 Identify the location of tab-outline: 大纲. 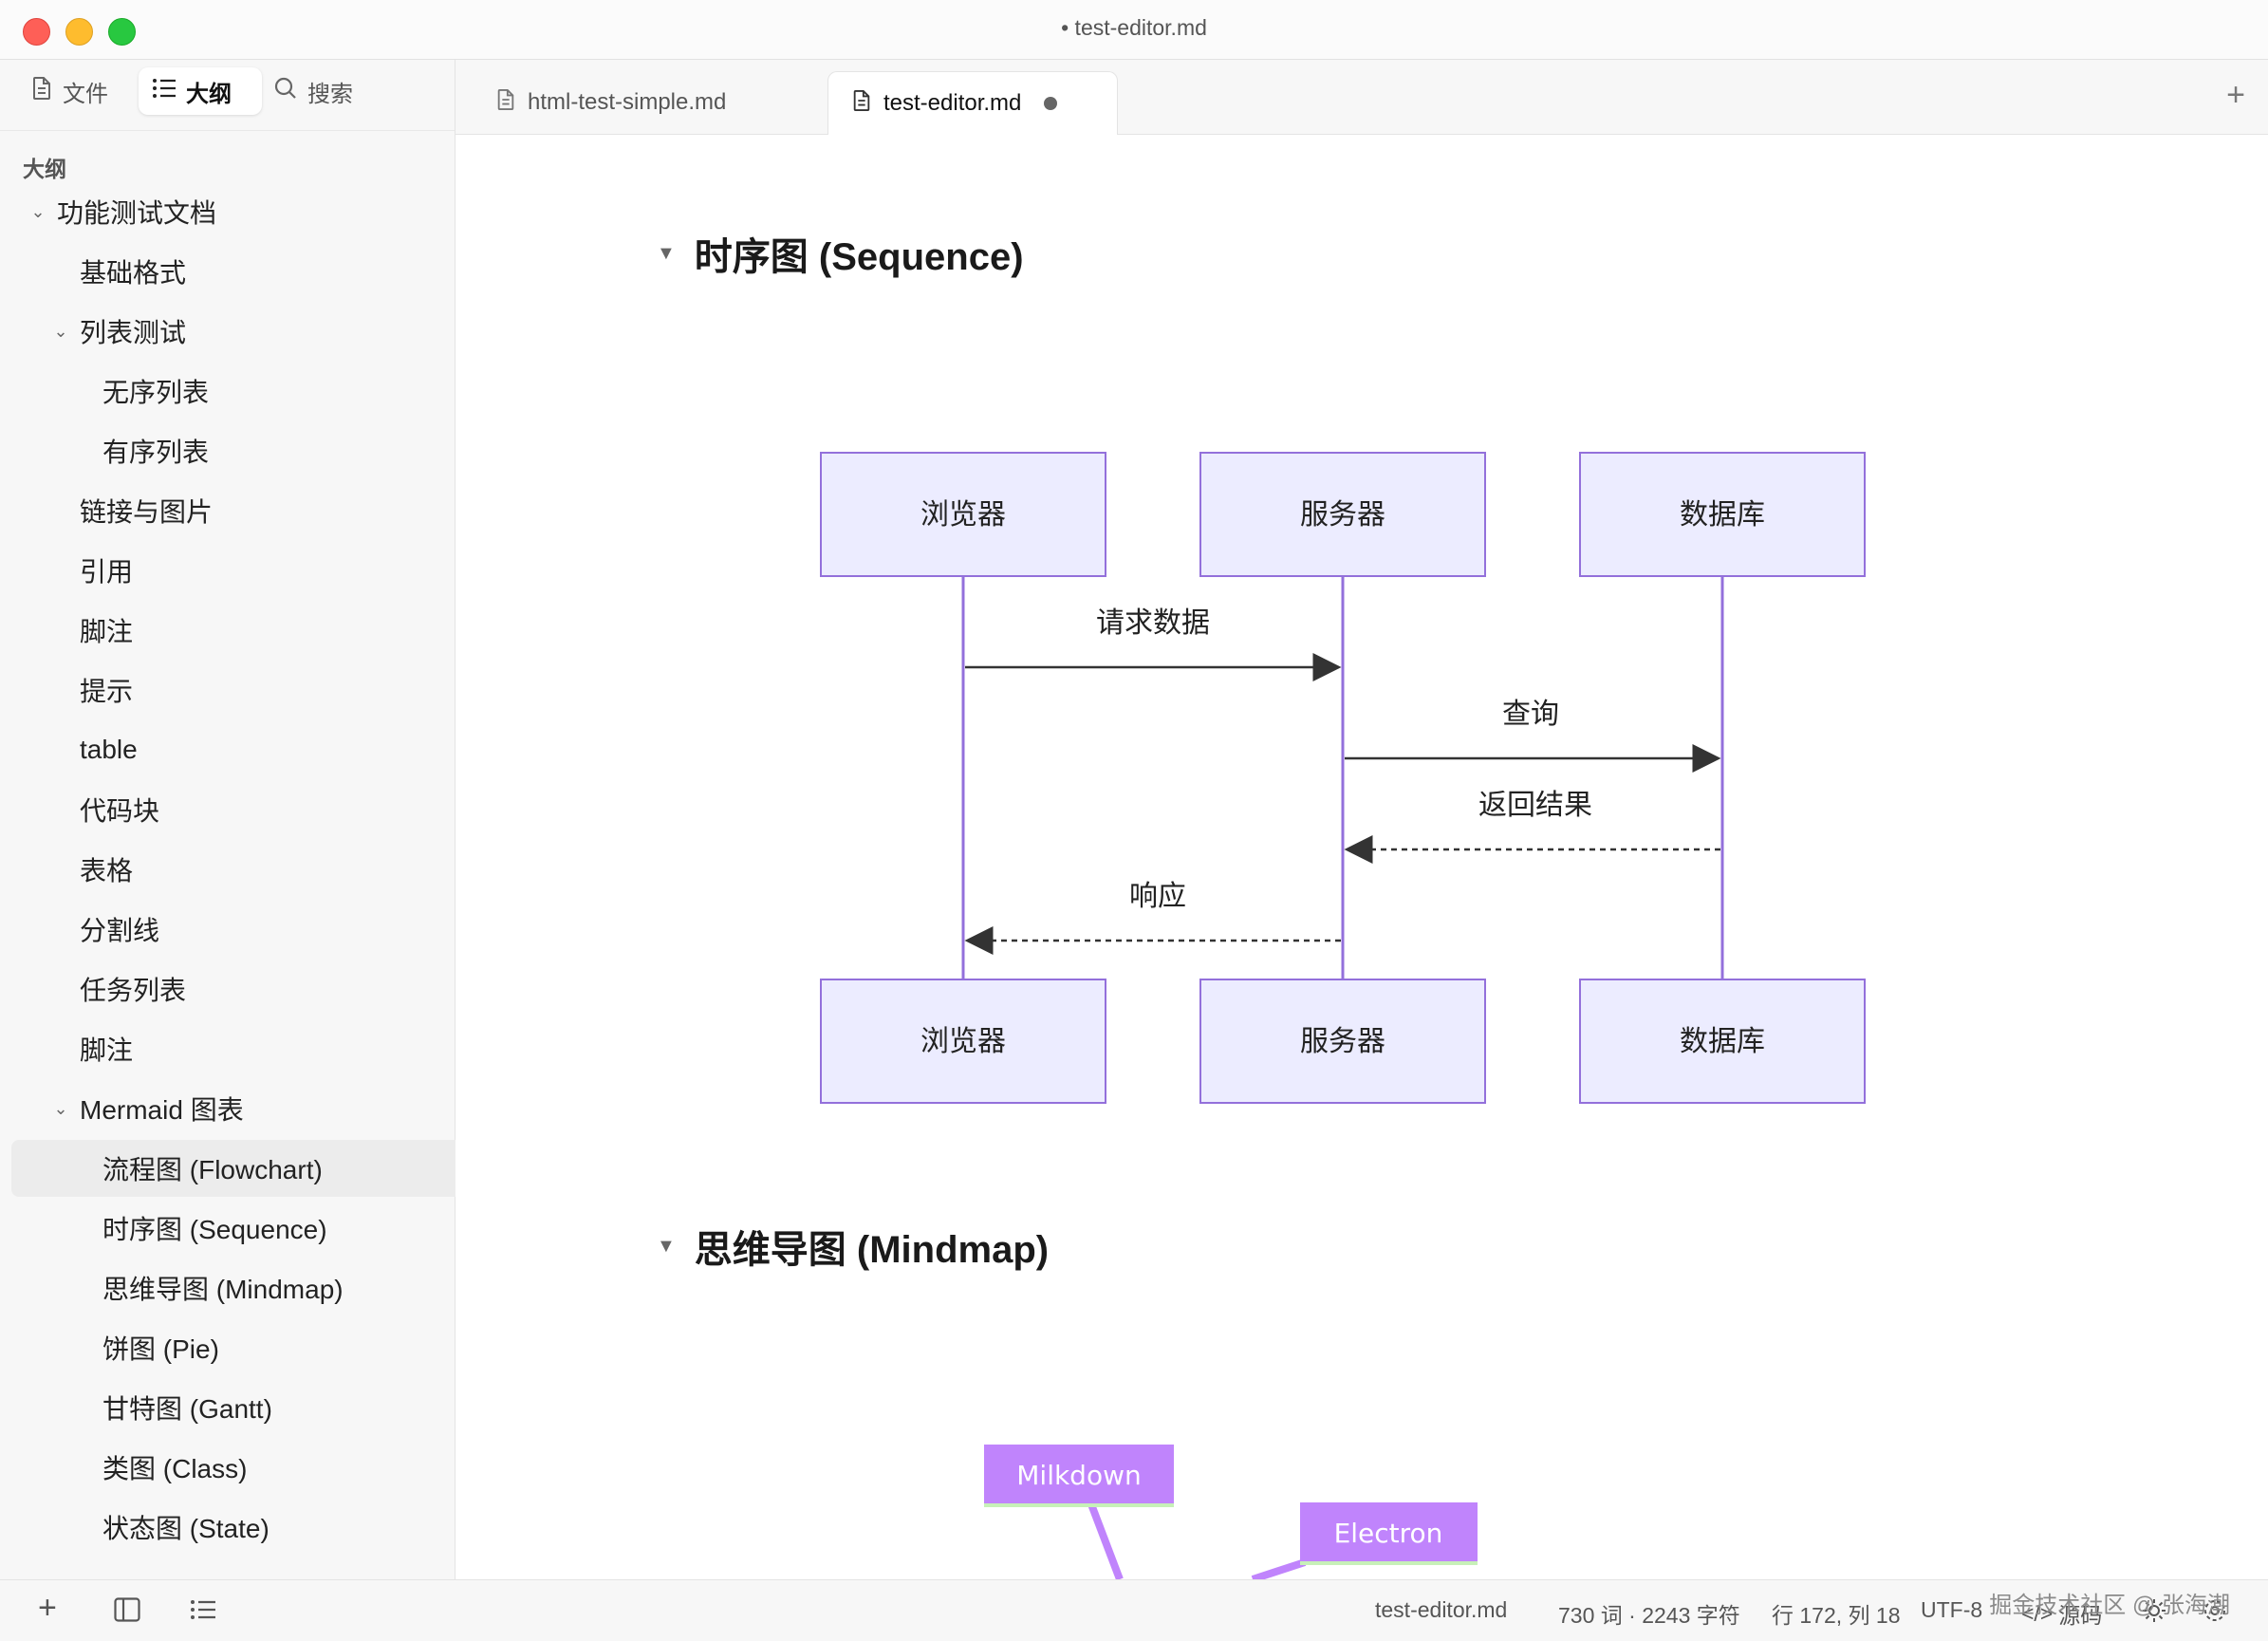
(200, 91).